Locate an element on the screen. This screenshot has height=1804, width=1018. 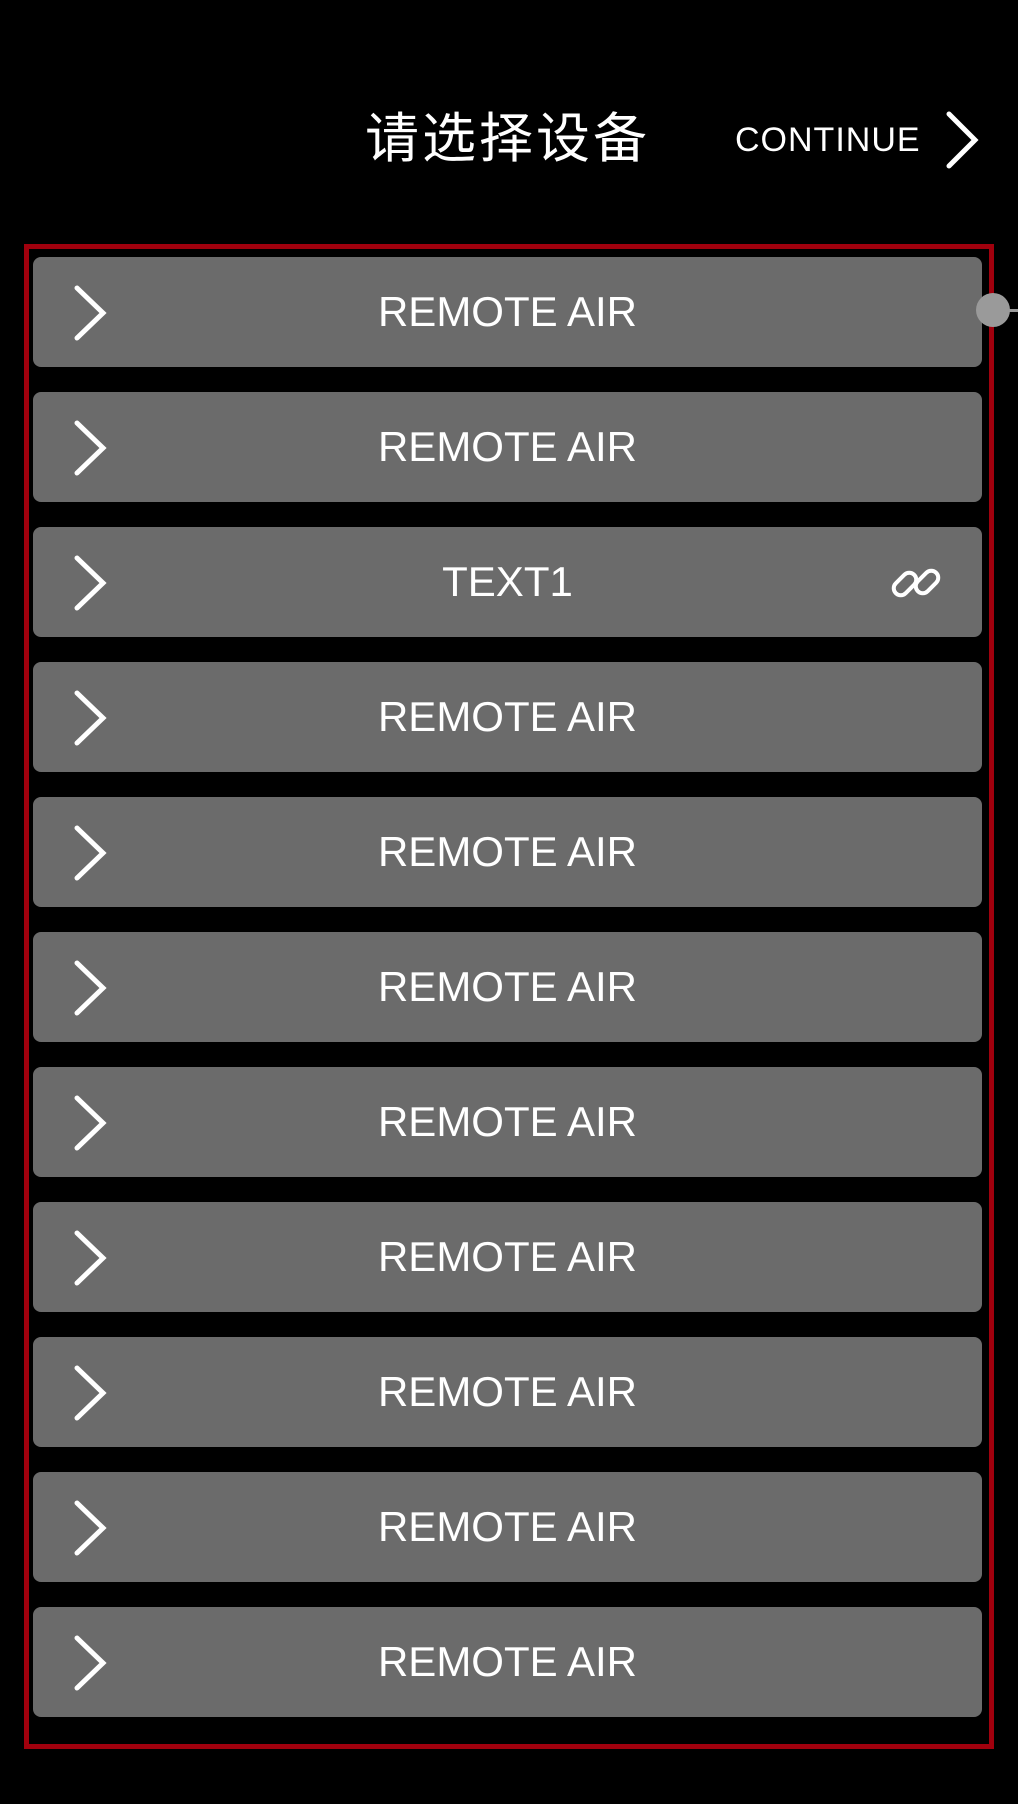
device-row: TEXT1 is located at coordinates (507, 582).